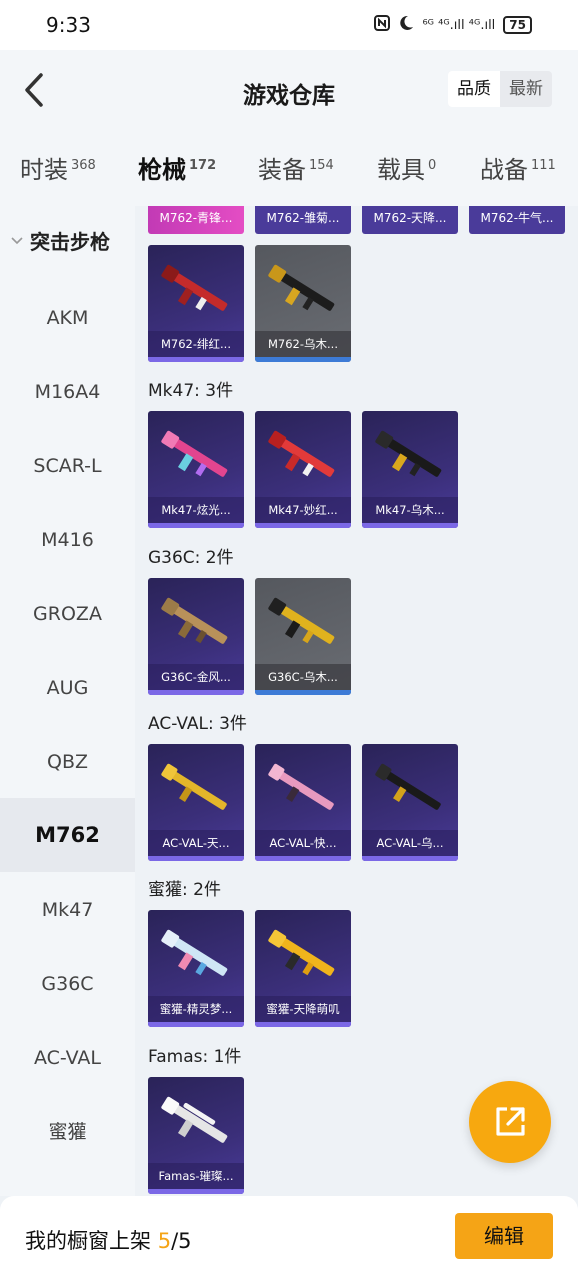 The width and height of the screenshot is (578, 1280). I want to click on share-fab-button, so click(510, 1122).